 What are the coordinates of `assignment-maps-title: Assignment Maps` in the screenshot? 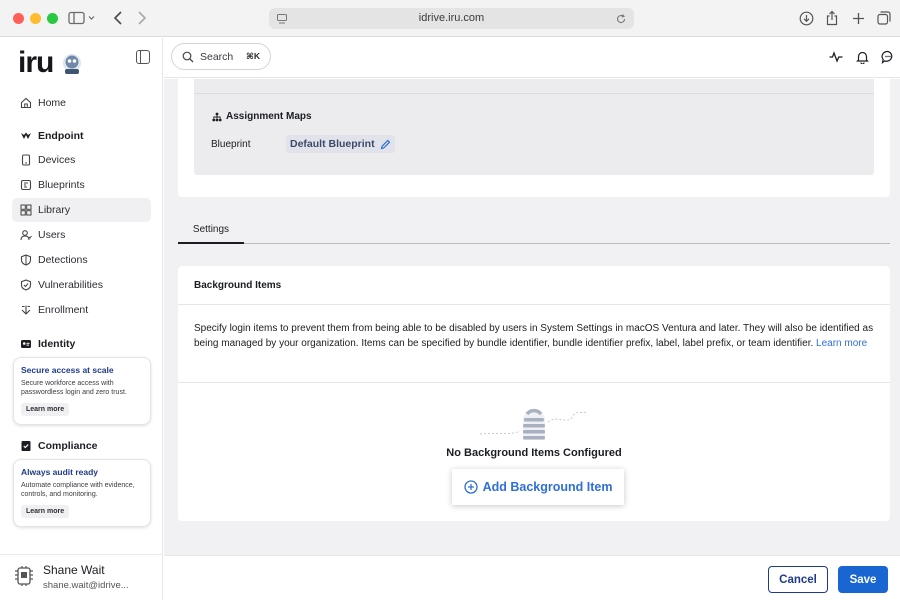 It's located at (262, 116).